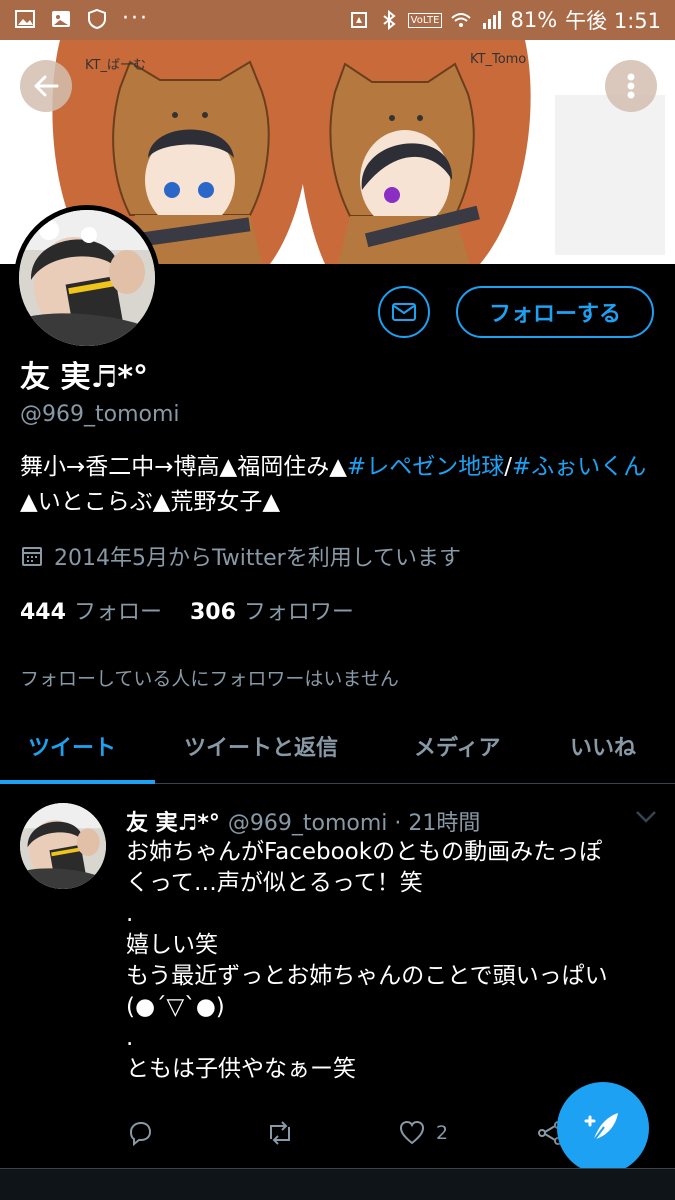 This screenshot has height=1200, width=675. Describe the element at coordinates (492, 20) in the screenshot. I see `signal-icon` at that location.